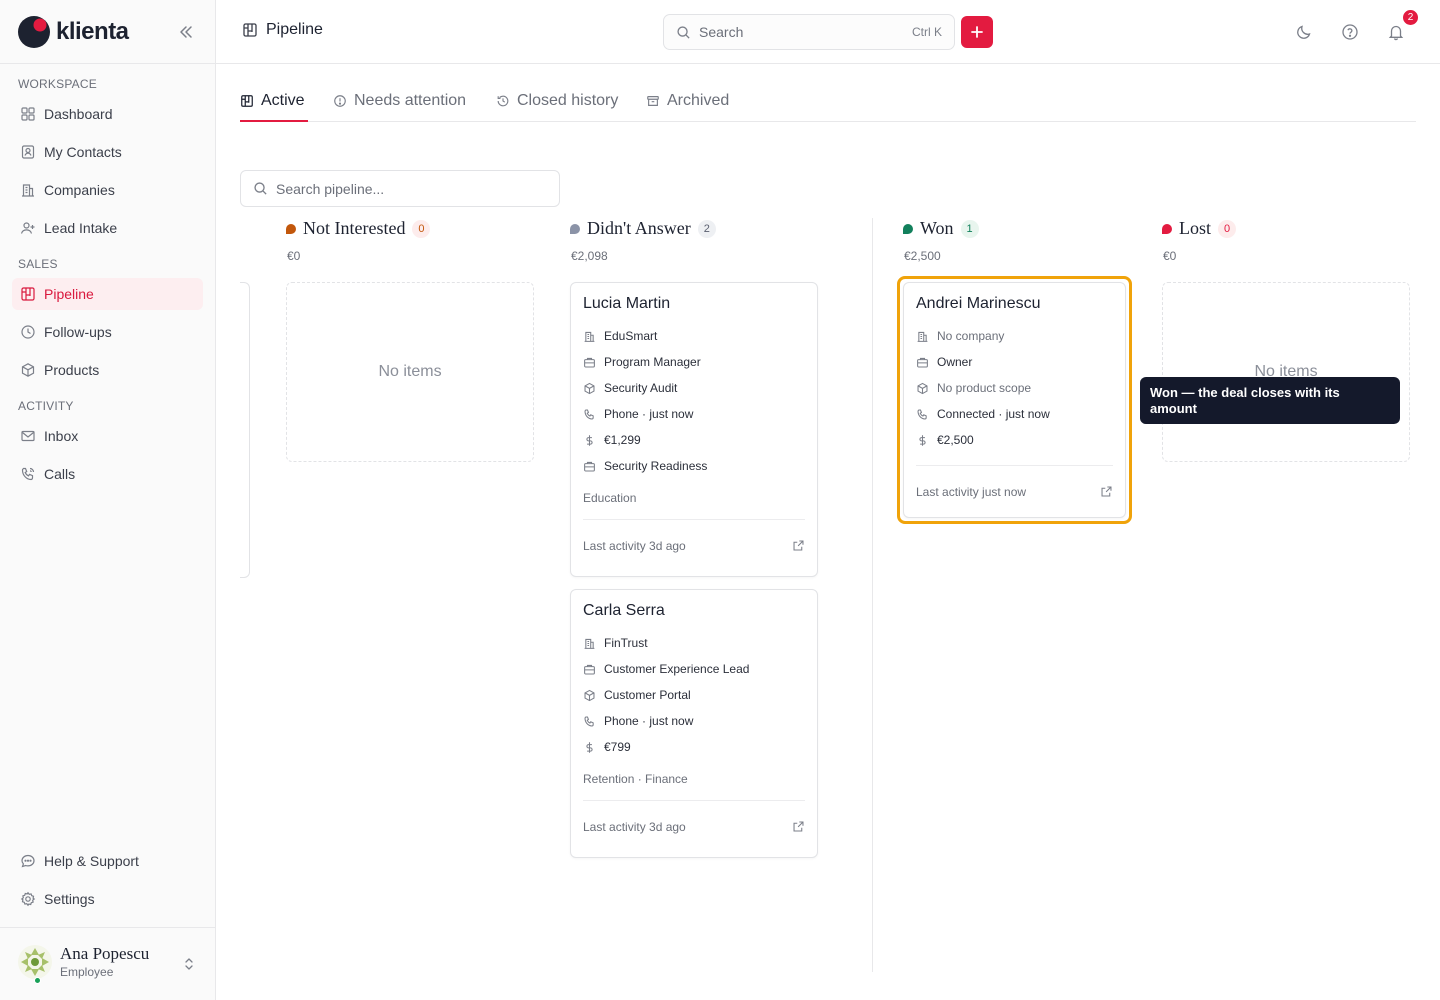 The height and width of the screenshot is (1000, 1440). Describe the element at coordinates (653, 101) in the screenshot. I see `archive-icon` at that location.